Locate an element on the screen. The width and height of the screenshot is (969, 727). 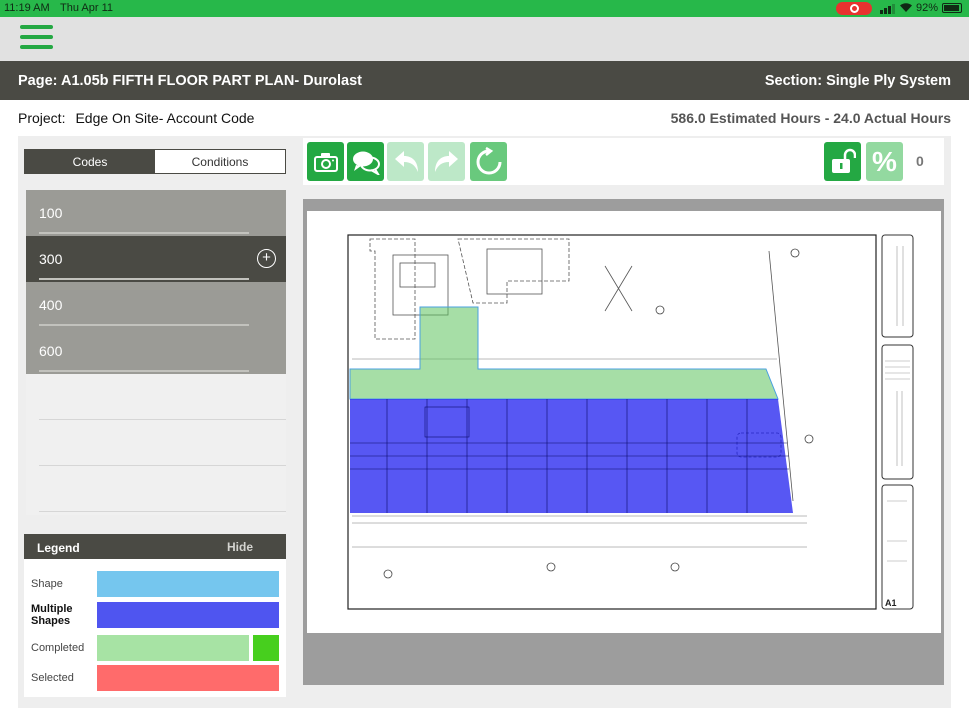
tab-conditions: Conditions is located at coordinates (220, 161).